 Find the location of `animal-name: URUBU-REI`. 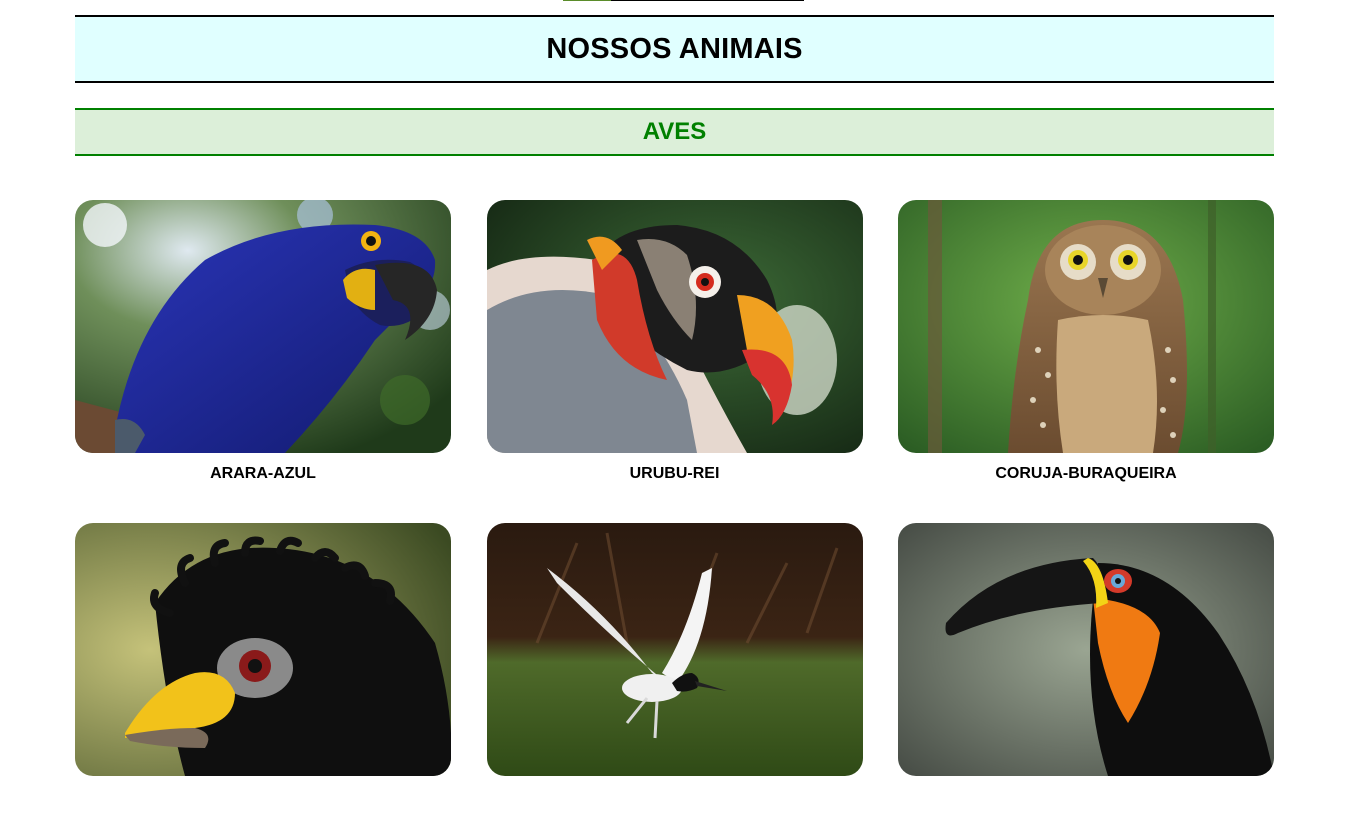

animal-name: URUBU-REI is located at coordinates (674, 473).